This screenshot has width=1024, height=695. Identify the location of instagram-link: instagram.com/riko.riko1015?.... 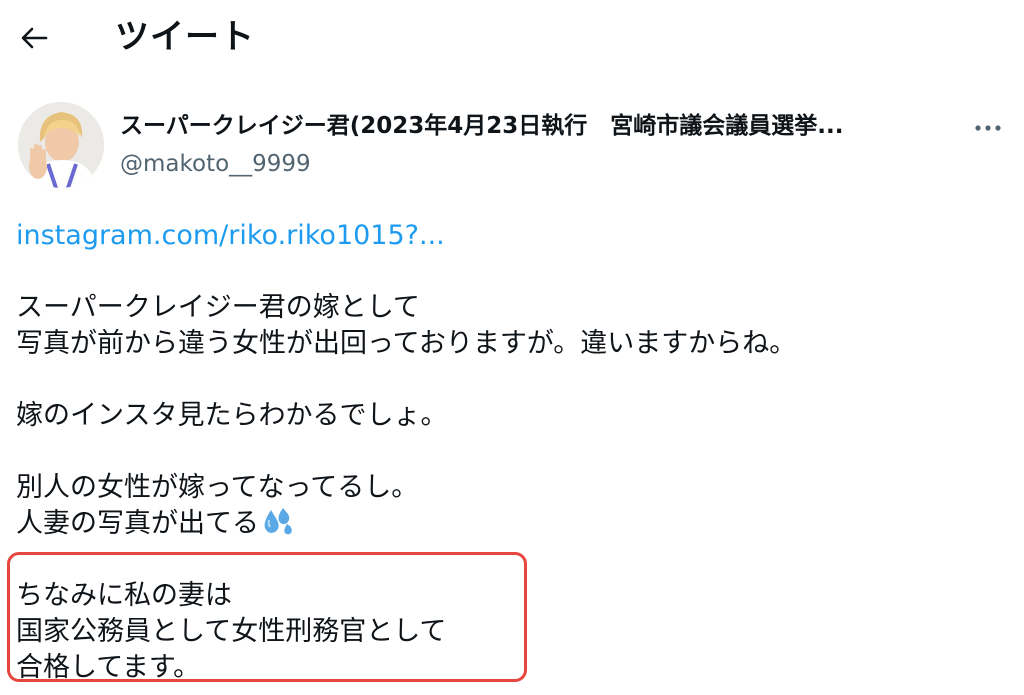
(511, 236).